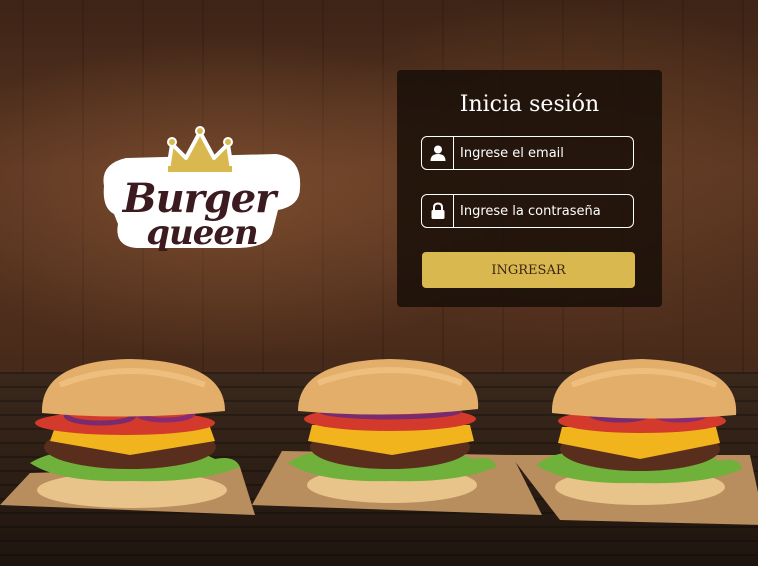 The width and height of the screenshot is (758, 566). Describe the element at coordinates (529, 188) in the screenshot. I see `login-panel: Inicia sesión INGRESAR` at that location.